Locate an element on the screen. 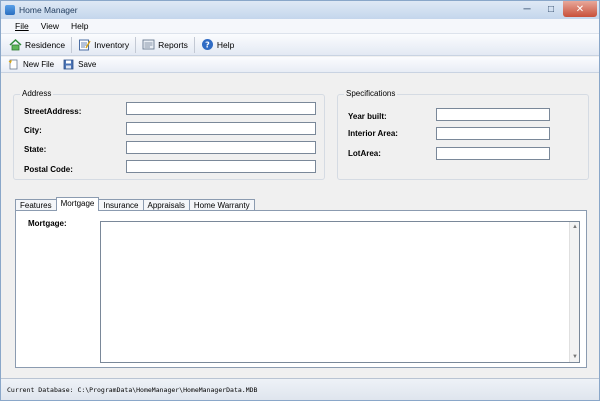 The height and width of the screenshot is (401, 600). title-bar: Home Manager ─ □ ✕ is located at coordinates (300, 10).